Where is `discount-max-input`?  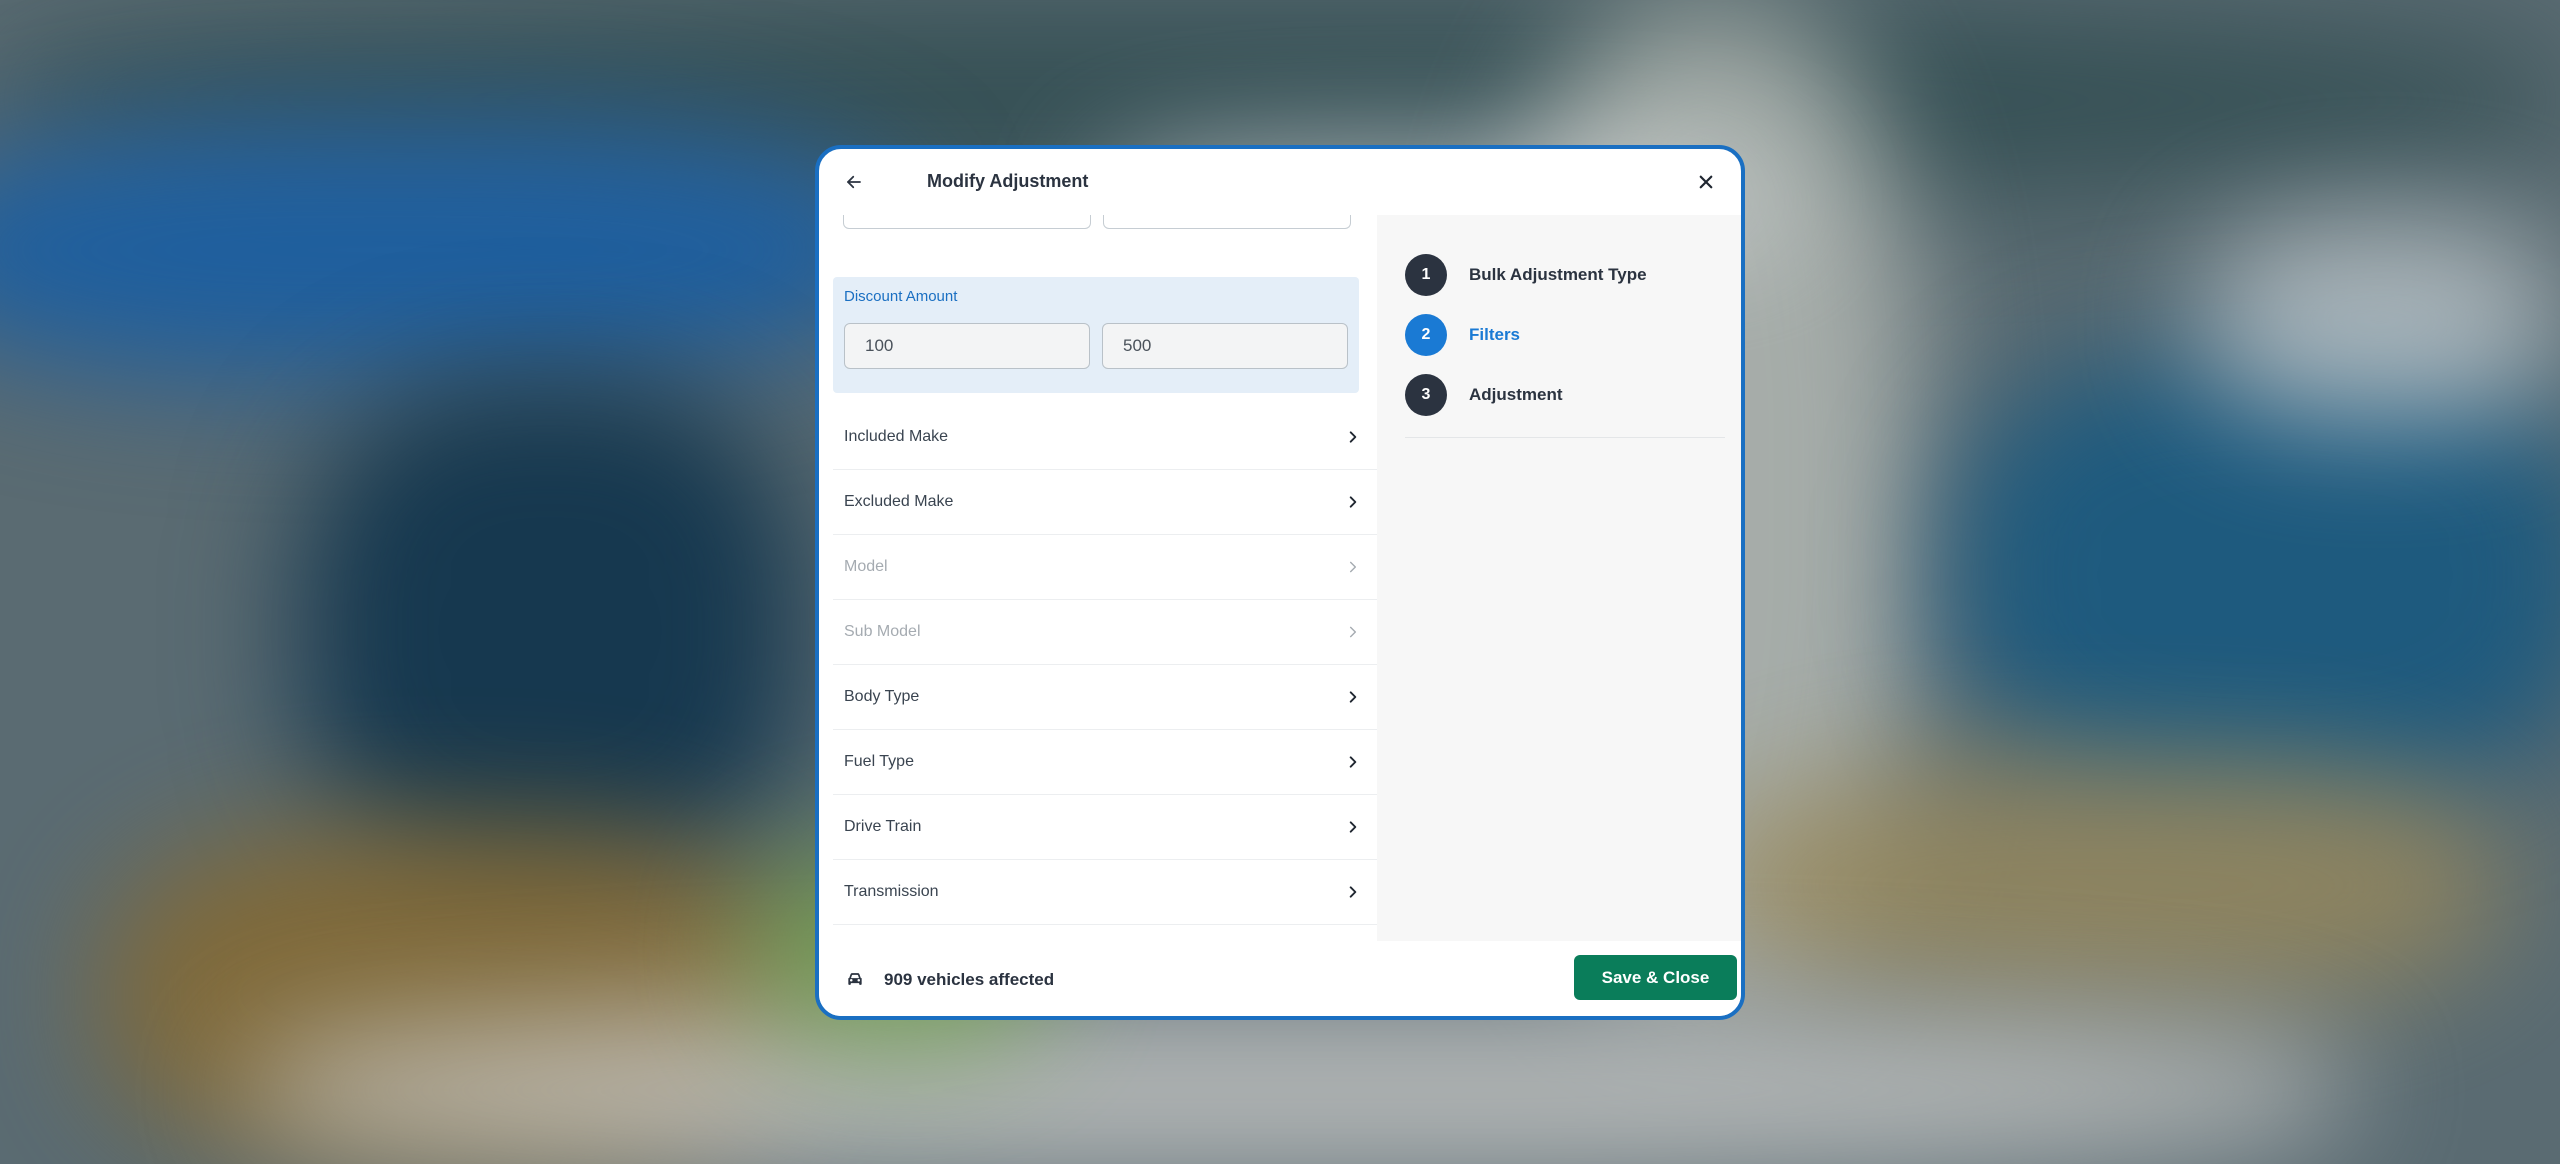 discount-max-input is located at coordinates (1225, 346).